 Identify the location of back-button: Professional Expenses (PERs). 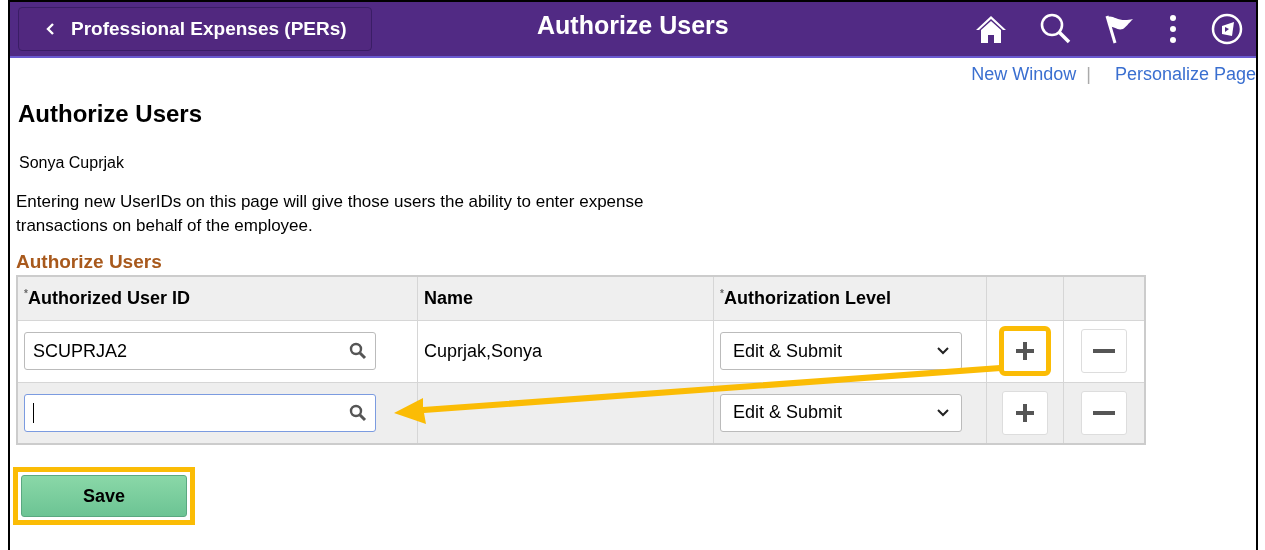
(195, 29).